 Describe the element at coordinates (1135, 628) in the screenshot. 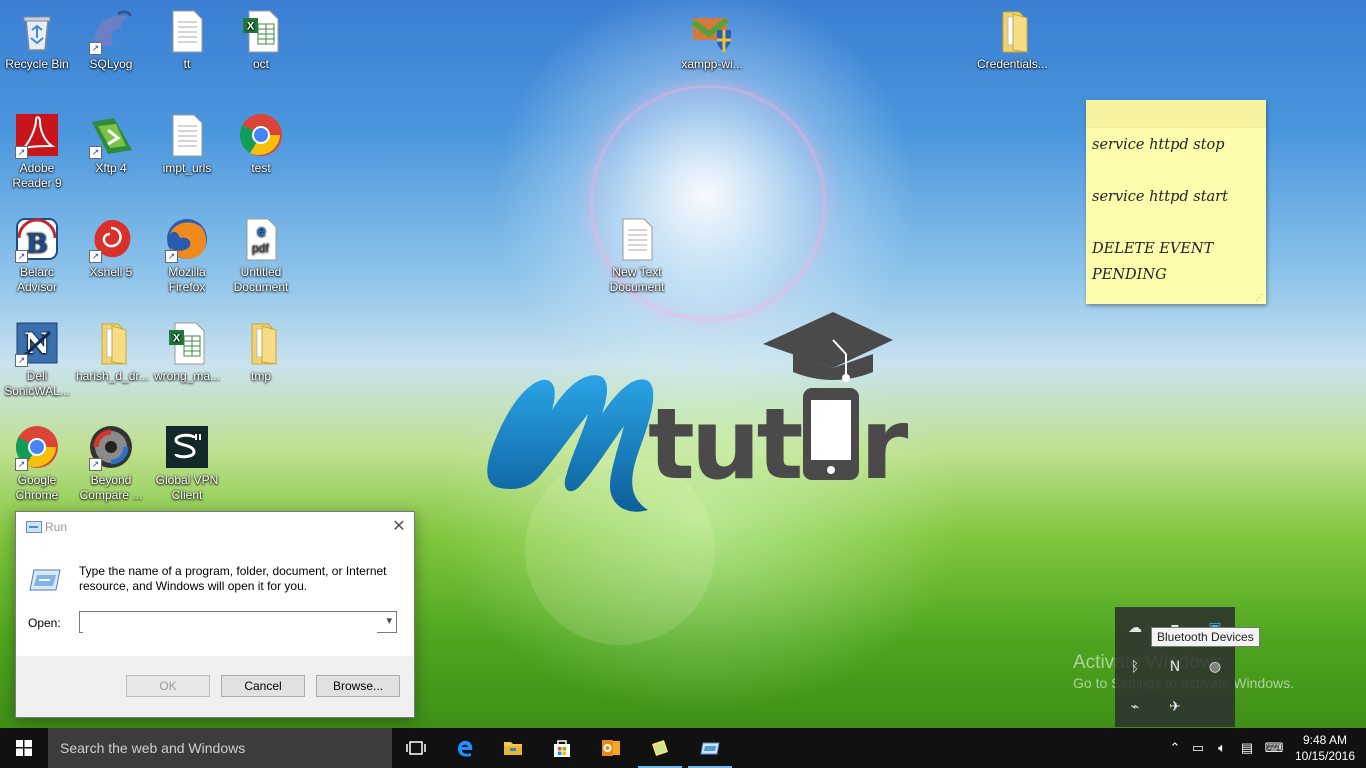

I see `onedrive-icon: ☁` at that location.